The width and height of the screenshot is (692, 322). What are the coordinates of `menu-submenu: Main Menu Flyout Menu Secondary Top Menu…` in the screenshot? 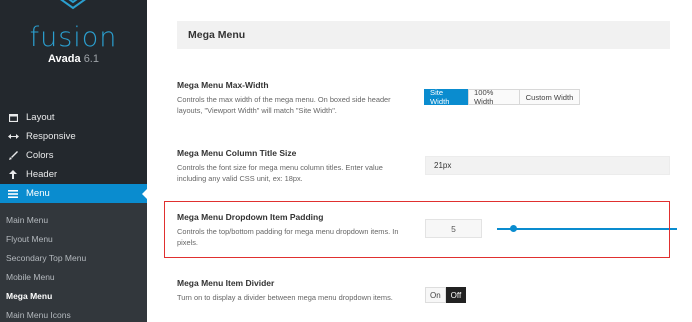 It's located at (73, 262).